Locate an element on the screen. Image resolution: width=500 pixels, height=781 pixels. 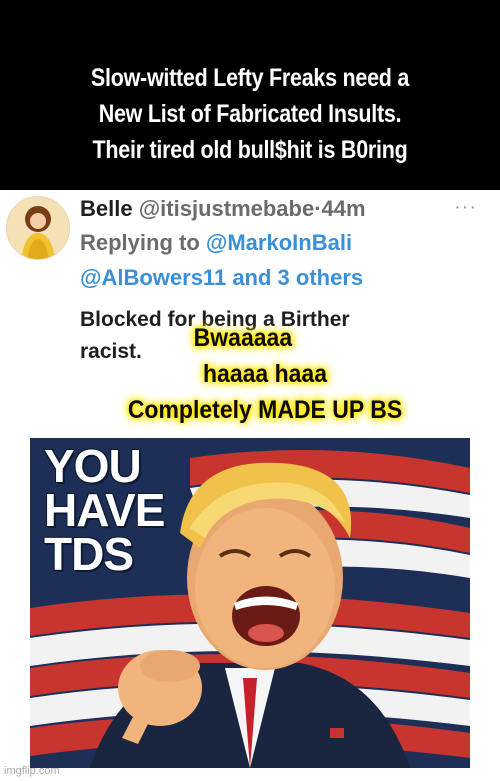
reply-handle-link: @MarkoInBali is located at coordinates (279, 242).